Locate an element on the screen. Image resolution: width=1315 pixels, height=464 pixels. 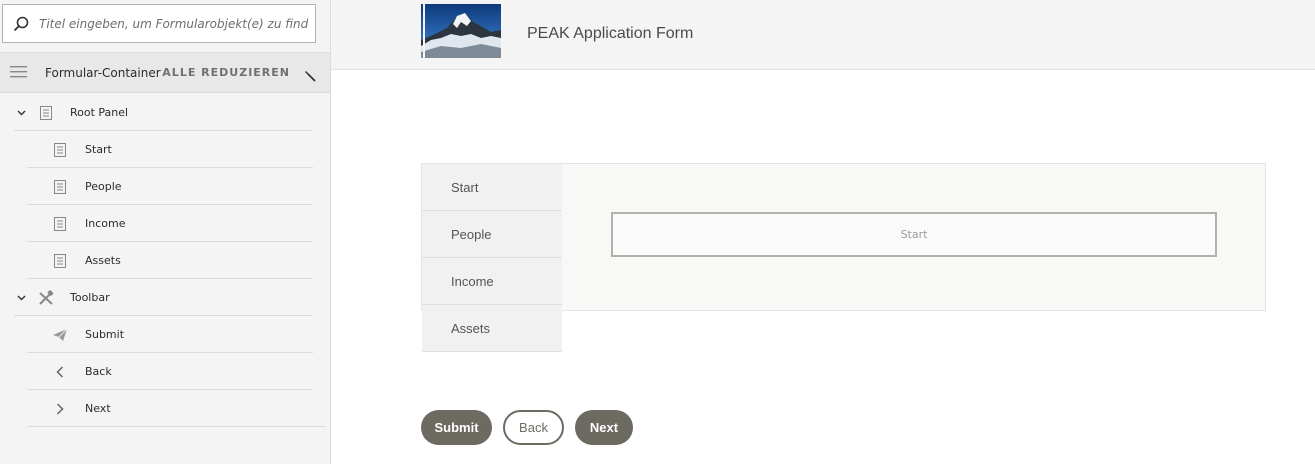
tree-item-label: Start is located at coordinates (98, 149).